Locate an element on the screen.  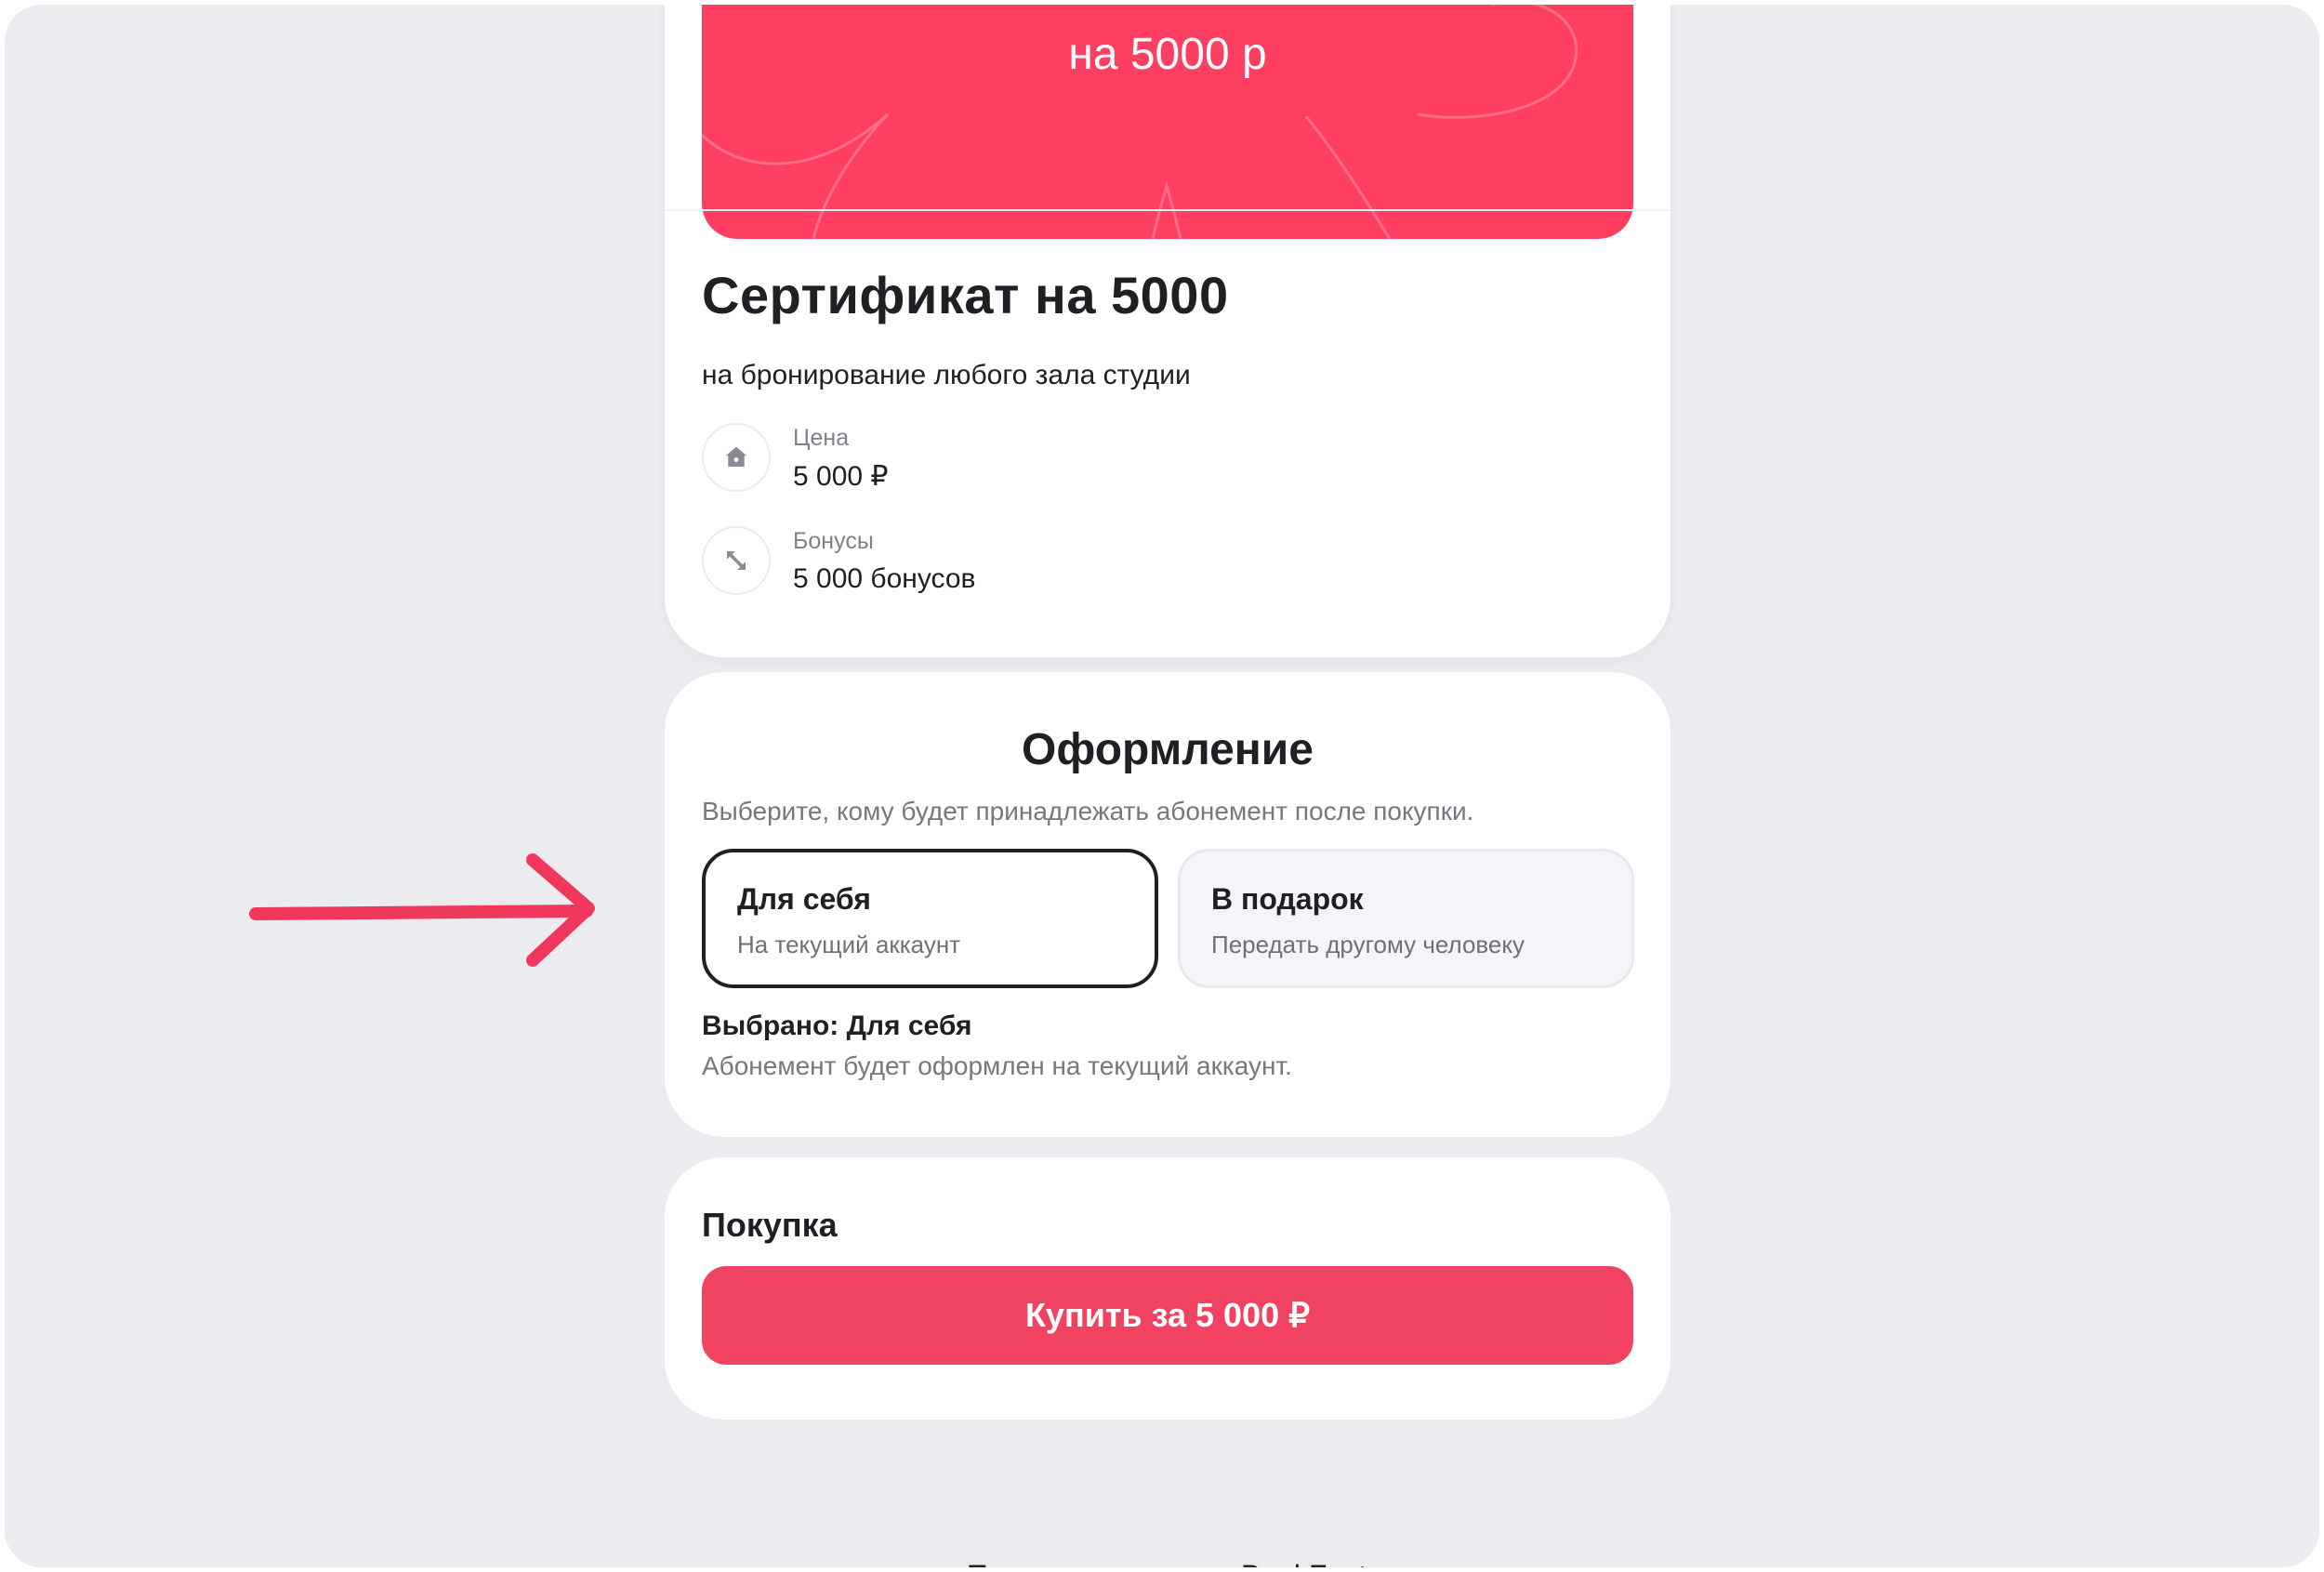
buy-button: Купить за 5 000 ₽ is located at coordinates (1167, 1315).